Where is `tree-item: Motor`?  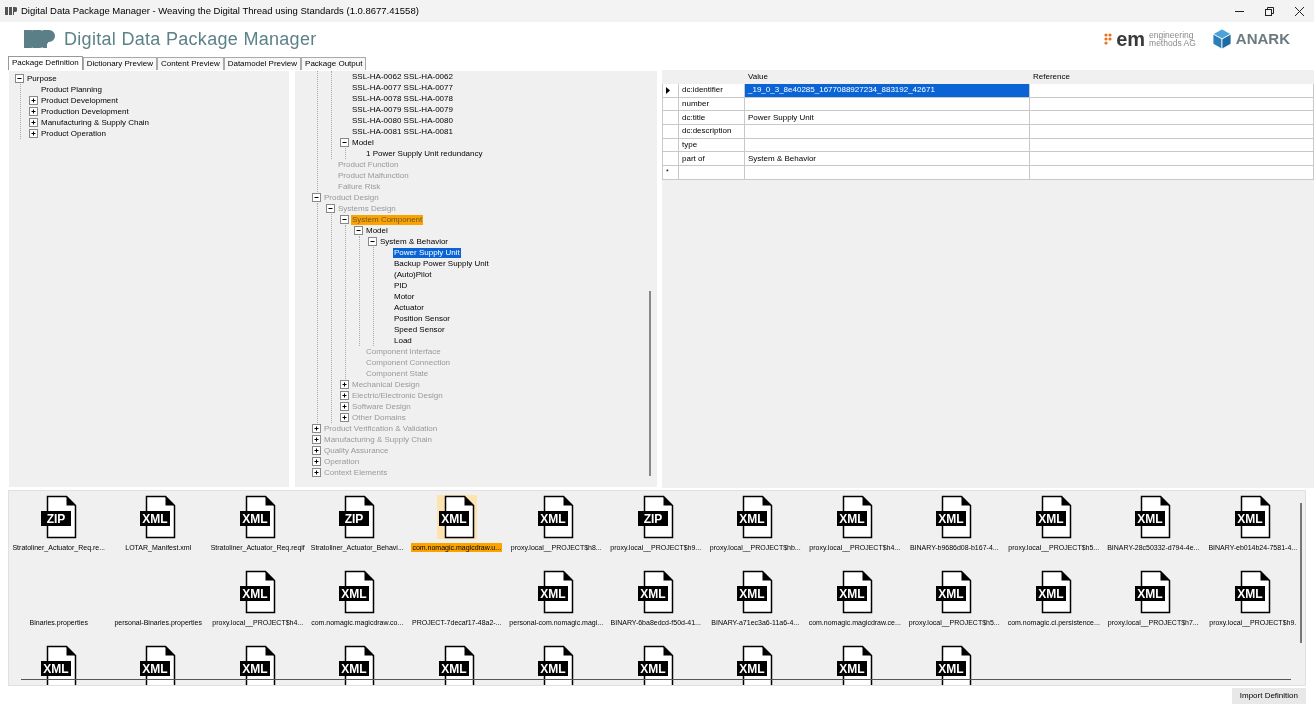
tree-item: Motor is located at coordinates (404, 296).